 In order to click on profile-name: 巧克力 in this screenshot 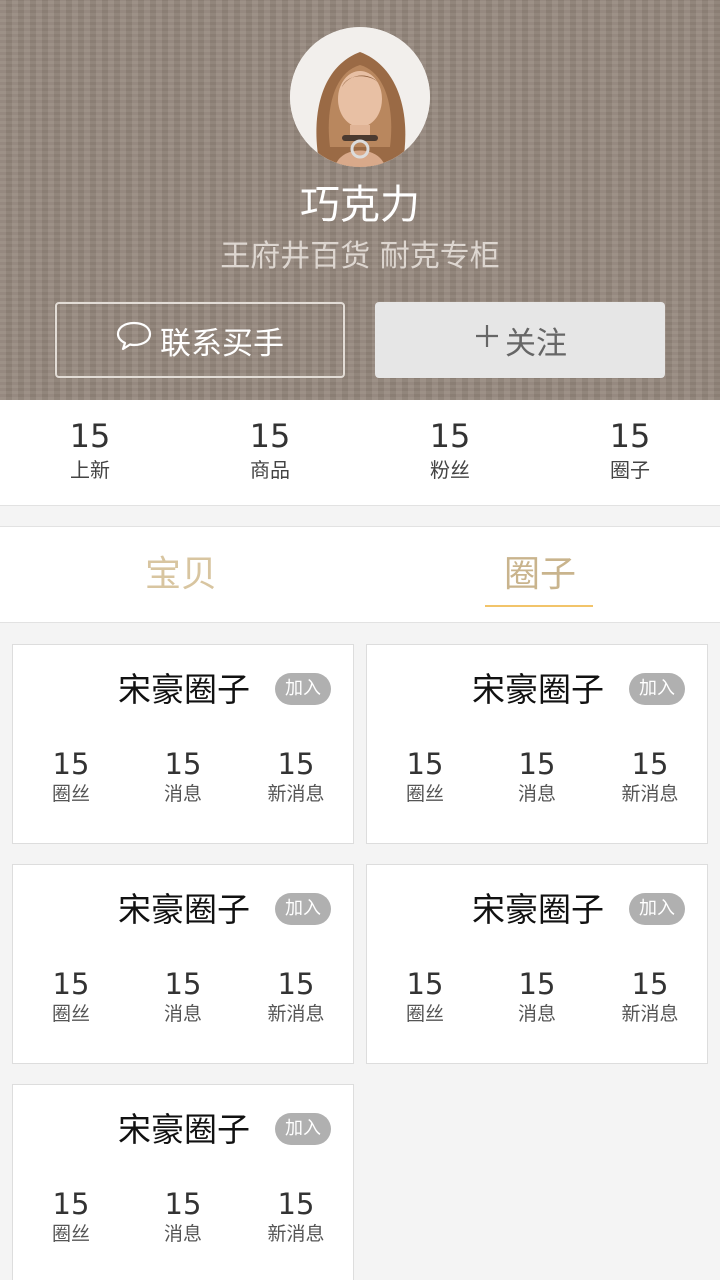, I will do `click(360, 205)`.